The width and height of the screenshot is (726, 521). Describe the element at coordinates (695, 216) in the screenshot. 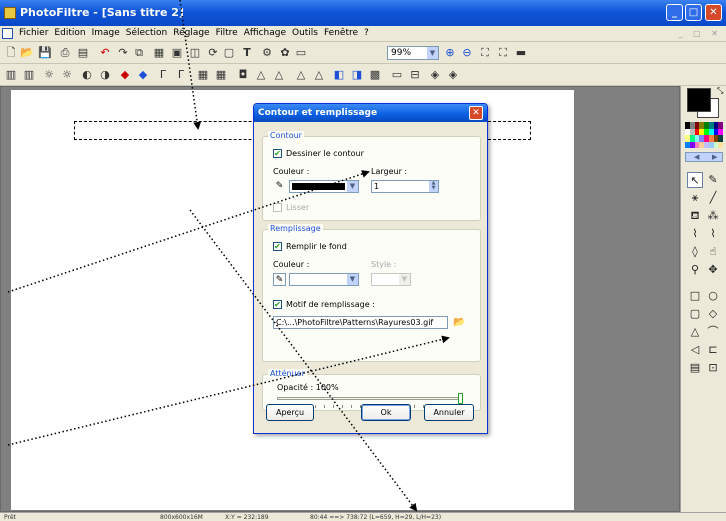

I see `fill-bucket-icon: ⛾` at that location.